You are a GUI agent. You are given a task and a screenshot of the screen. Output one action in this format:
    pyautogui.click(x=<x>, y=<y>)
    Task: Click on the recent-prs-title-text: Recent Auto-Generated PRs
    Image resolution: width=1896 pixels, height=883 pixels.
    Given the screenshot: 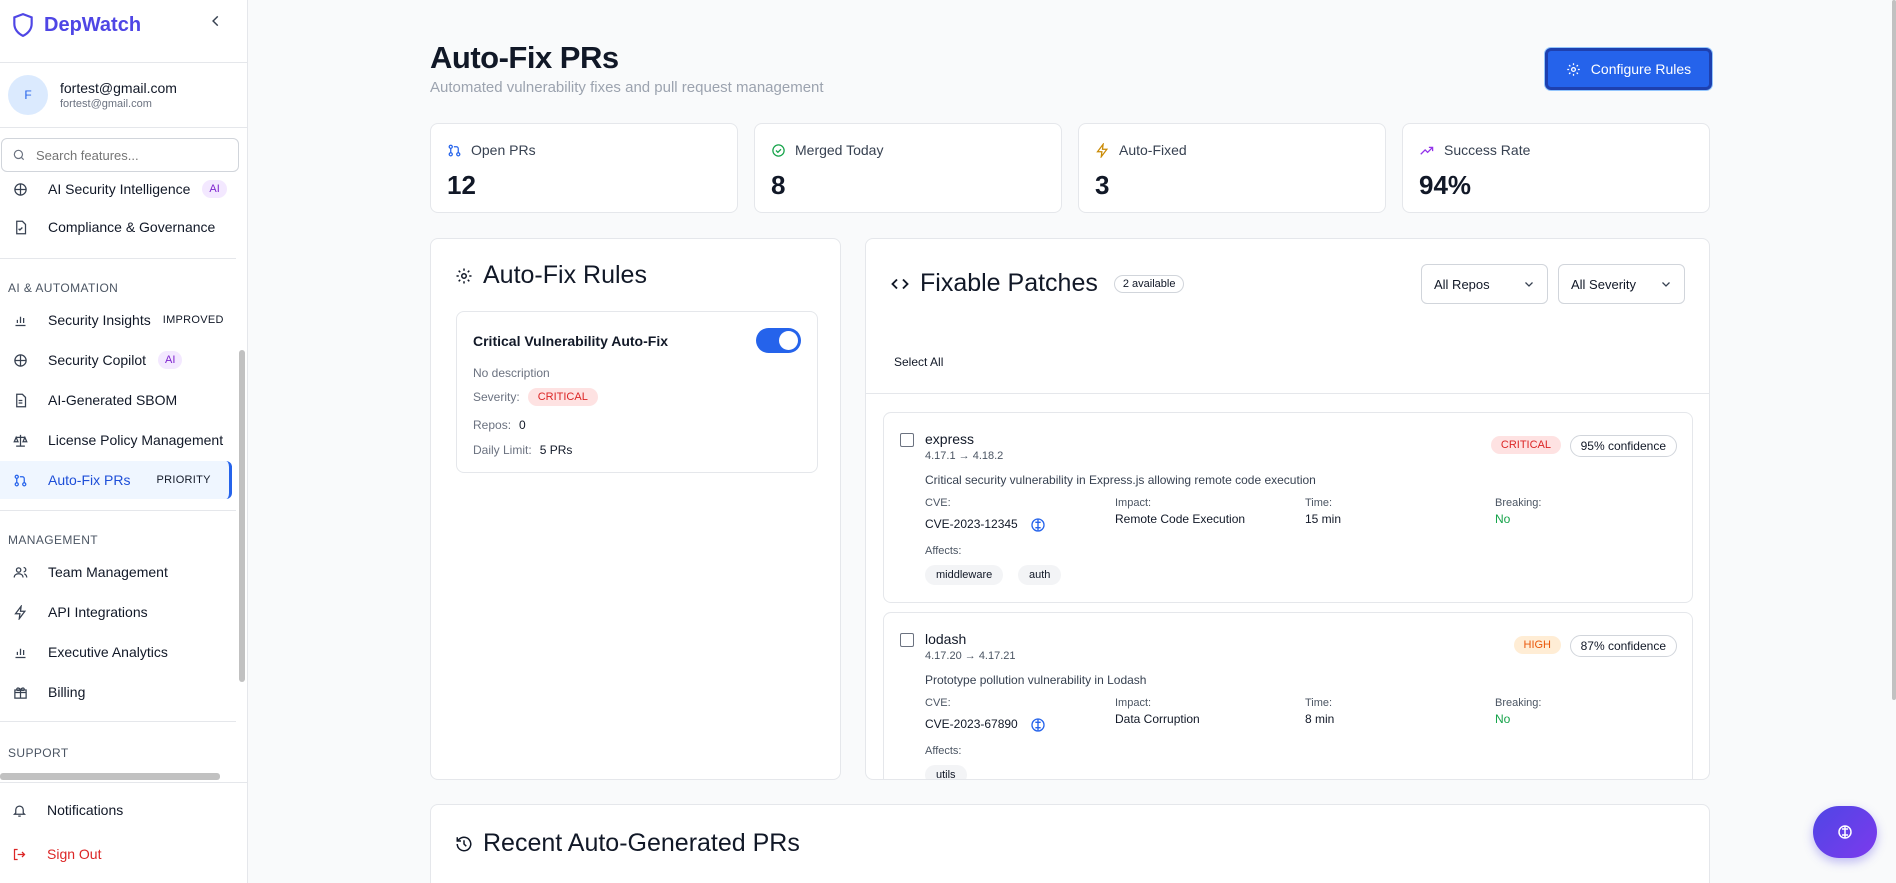 What is the action you would take?
    pyautogui.click(x=641, y=843)
    